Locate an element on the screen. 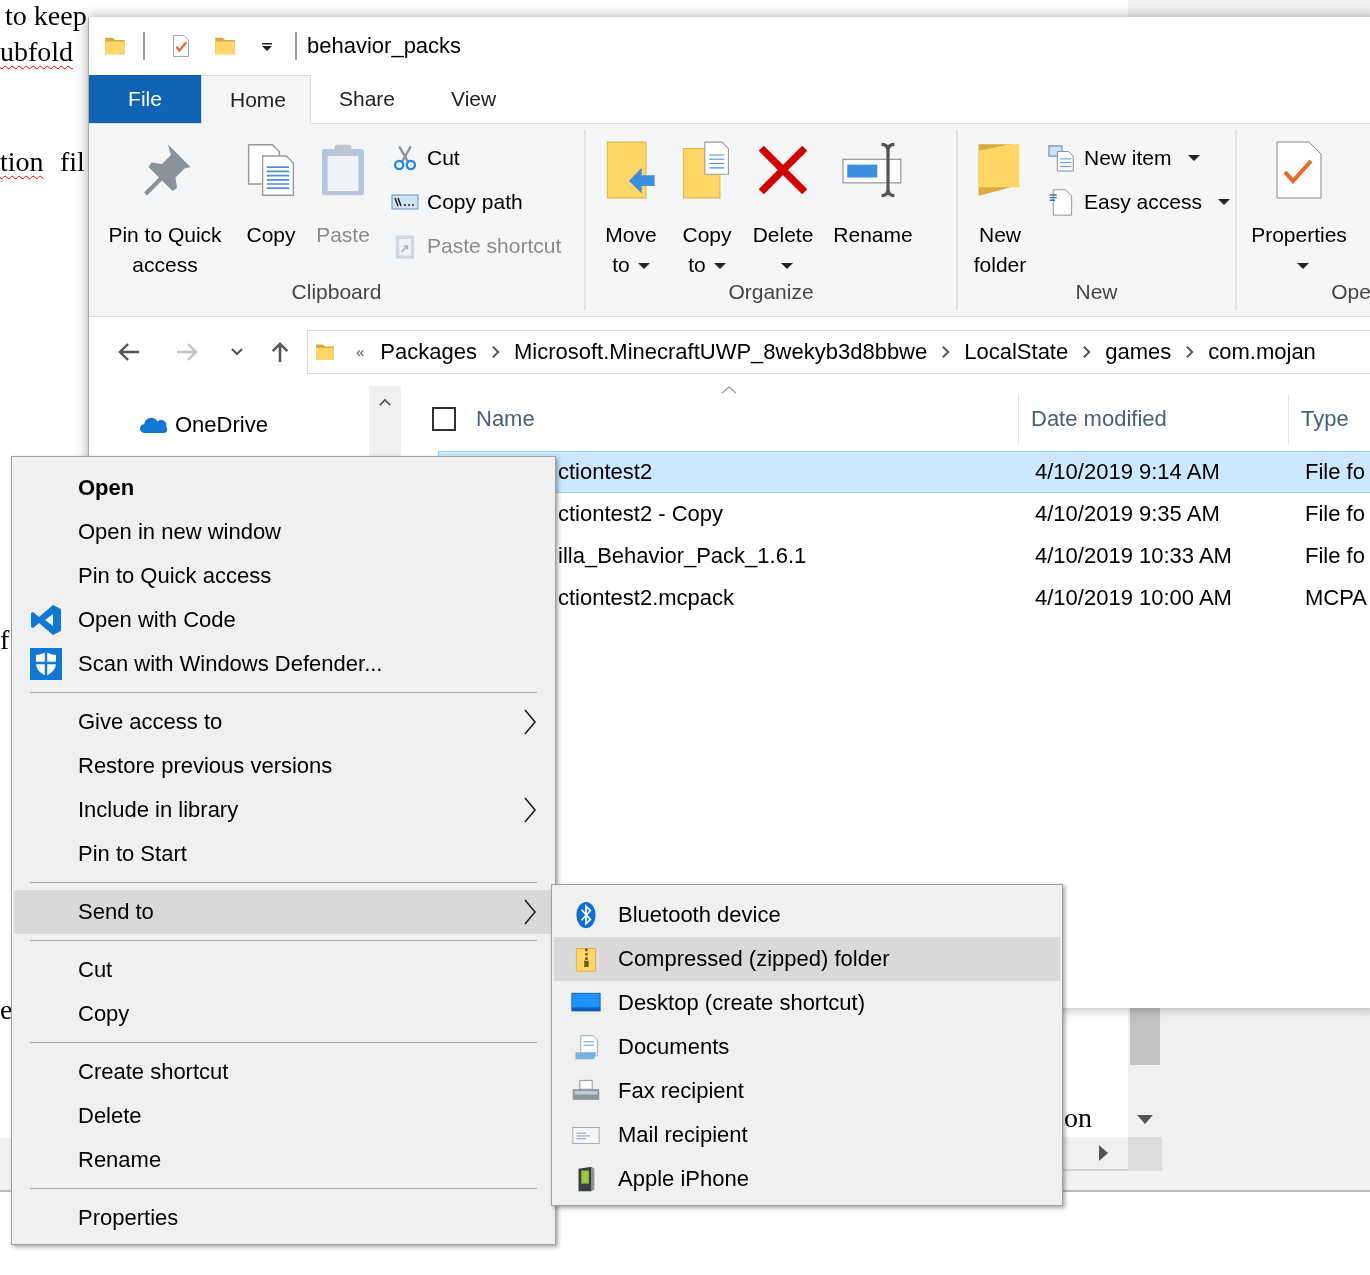 Image resolution: width=1370 pixels, height=1275 pixels. scrollbar is located at coordinates (385, 421).